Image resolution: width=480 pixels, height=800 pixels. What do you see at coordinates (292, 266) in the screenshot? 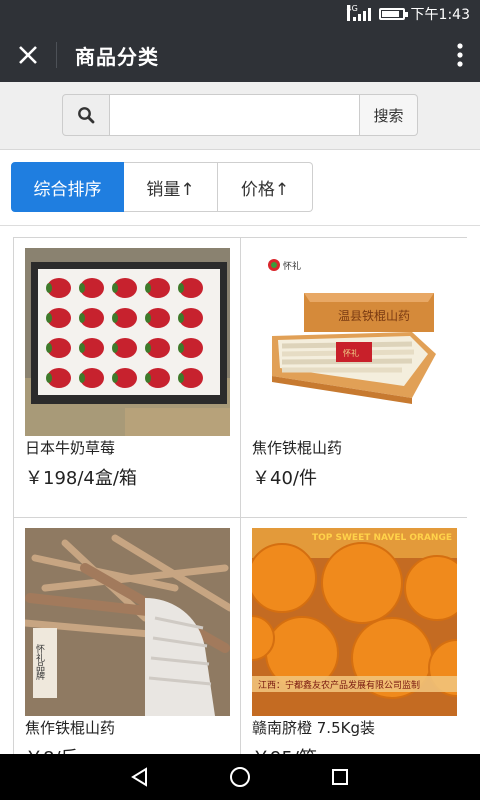
I see `brand-logo-text: 怀礼` at bounding box center [292, 266].